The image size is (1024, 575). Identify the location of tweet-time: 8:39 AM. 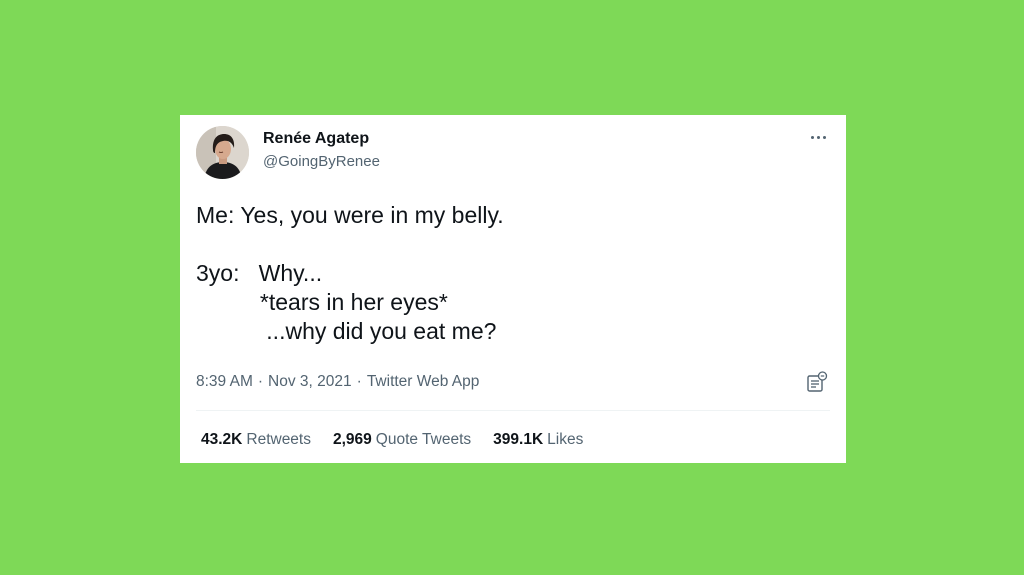
(224, 381).